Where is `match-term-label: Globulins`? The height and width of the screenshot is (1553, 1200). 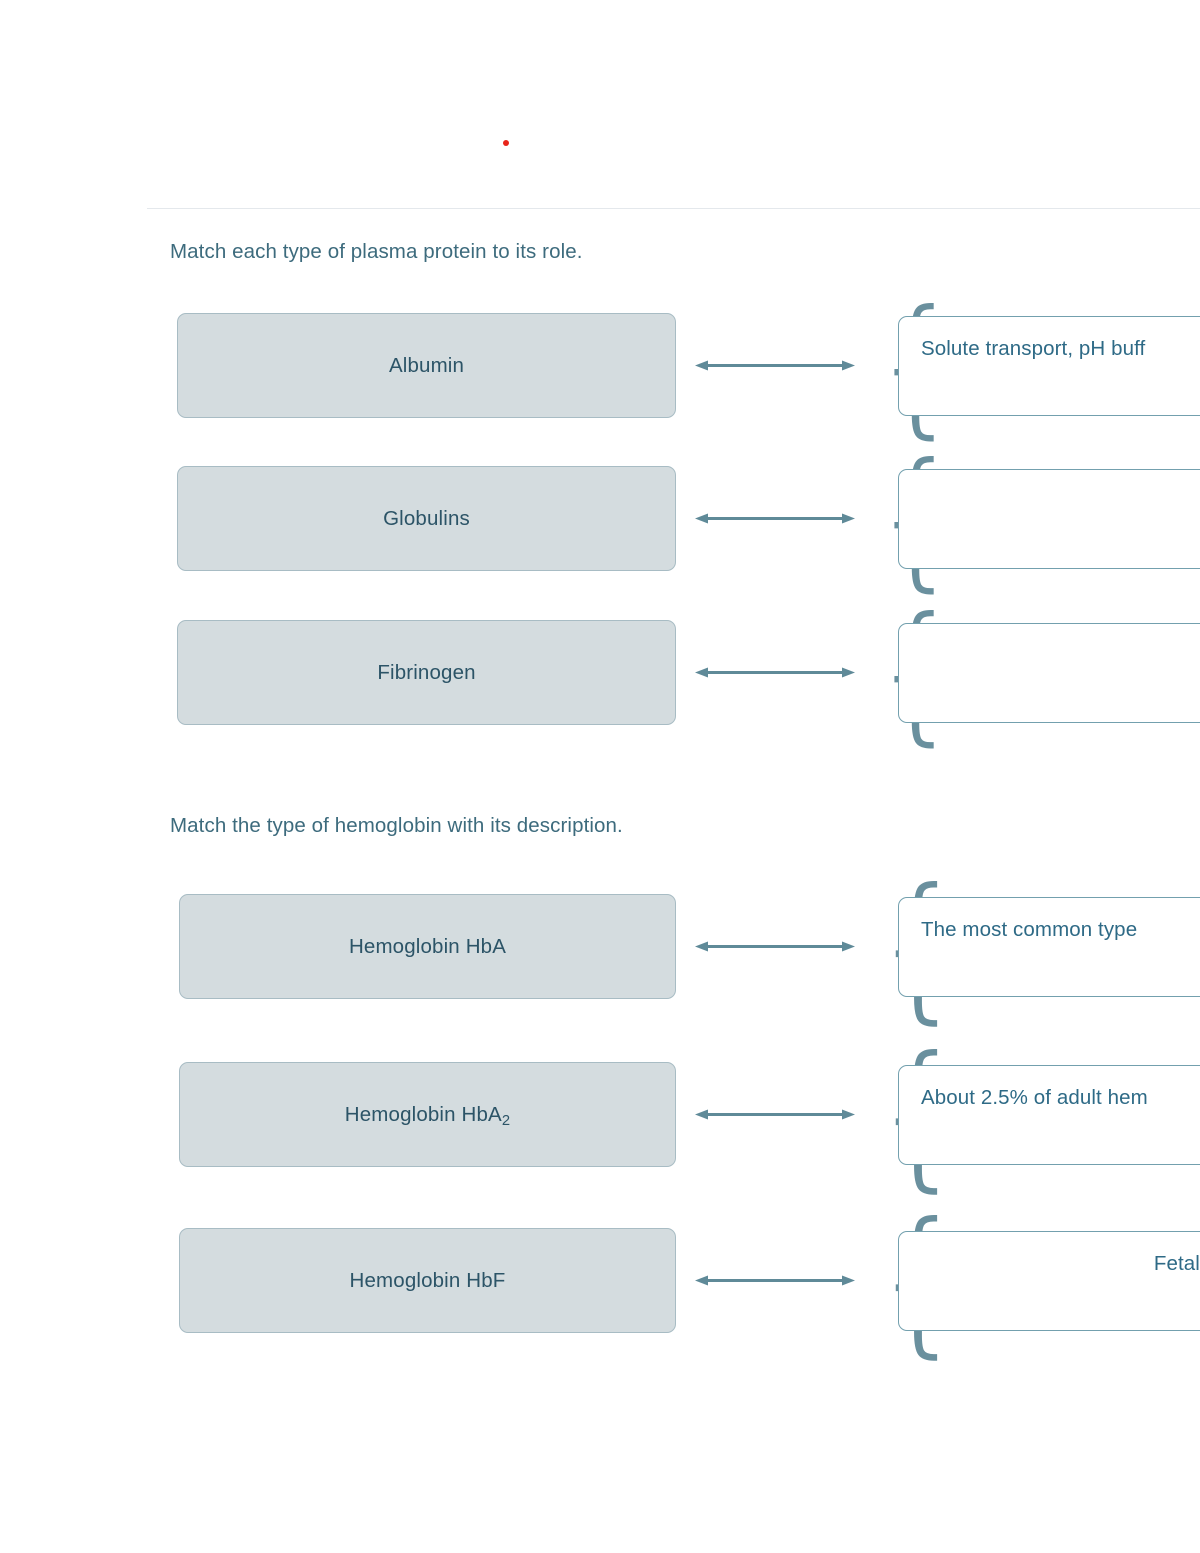
match-term-label: Globulins is located at coordinates (426, 518).